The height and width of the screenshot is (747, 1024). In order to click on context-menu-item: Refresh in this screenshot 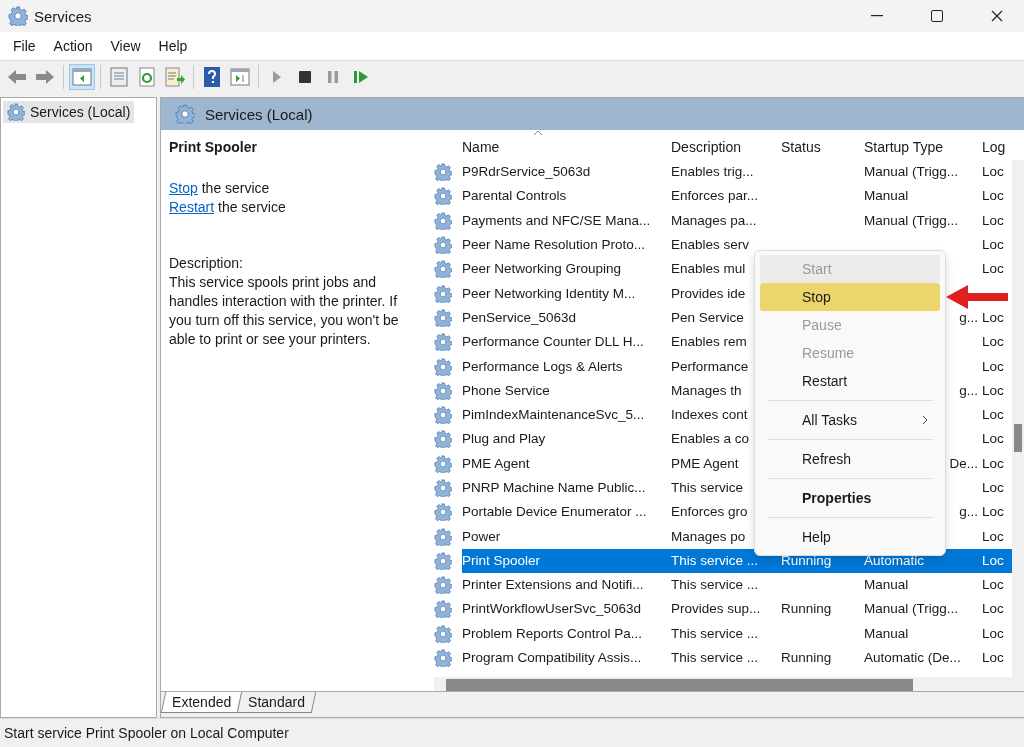, I will do `click(850, 459)`.